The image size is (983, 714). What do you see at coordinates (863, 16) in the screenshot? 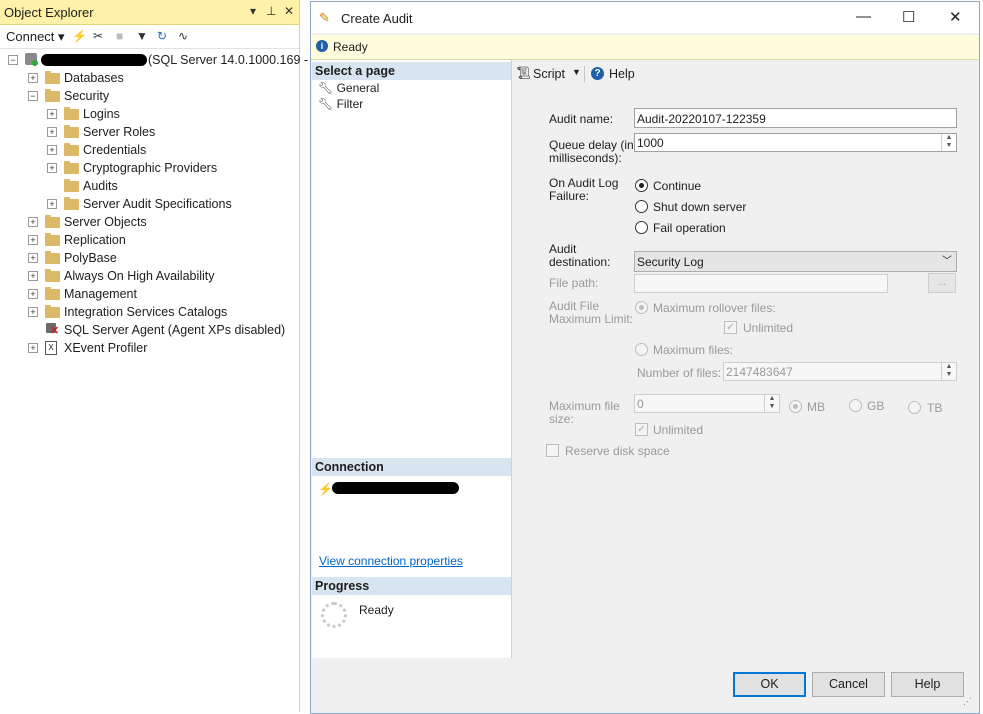
I see `minimize-icon: —` at bounding box center [863, 16].